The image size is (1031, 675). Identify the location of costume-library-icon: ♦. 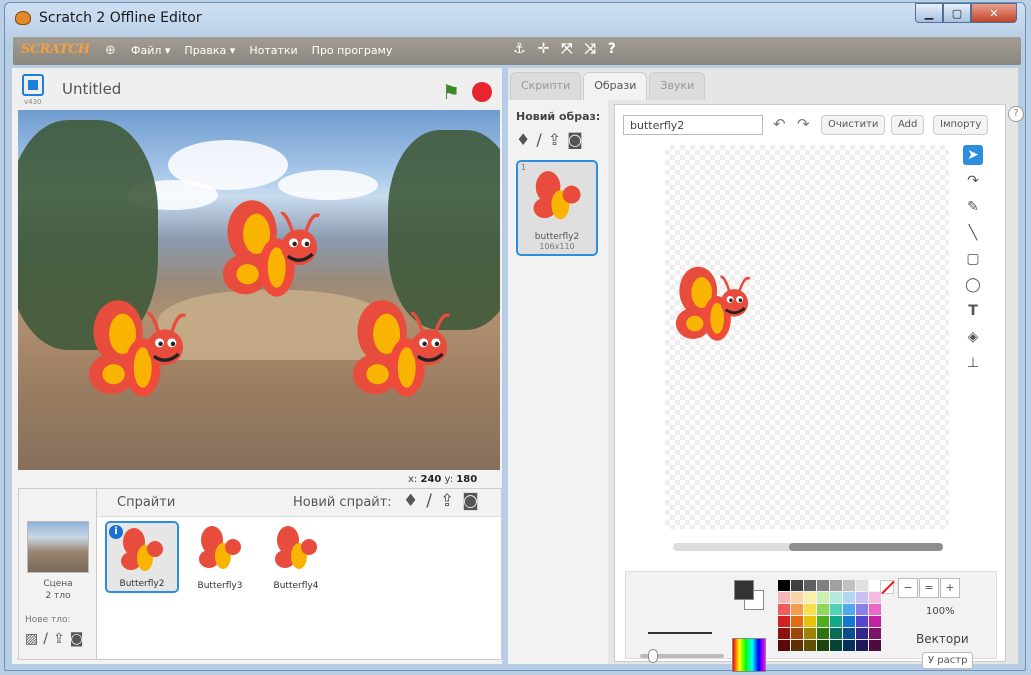
(523, 139).